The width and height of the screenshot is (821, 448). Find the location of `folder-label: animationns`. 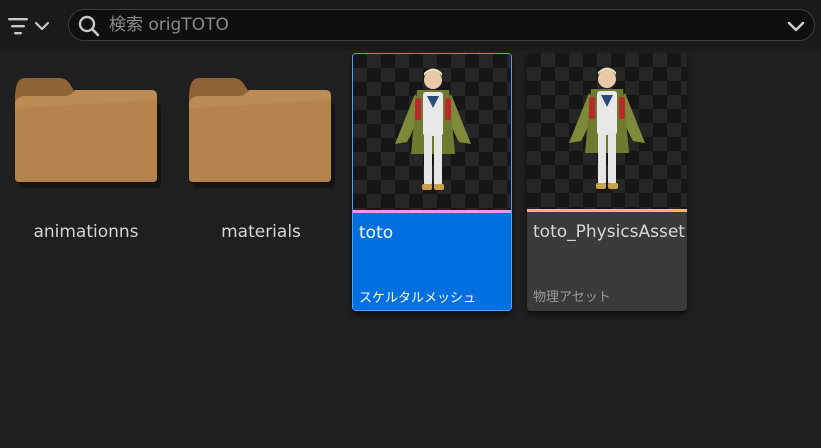

folder-label: animationns is located at coordinates (86, 232).